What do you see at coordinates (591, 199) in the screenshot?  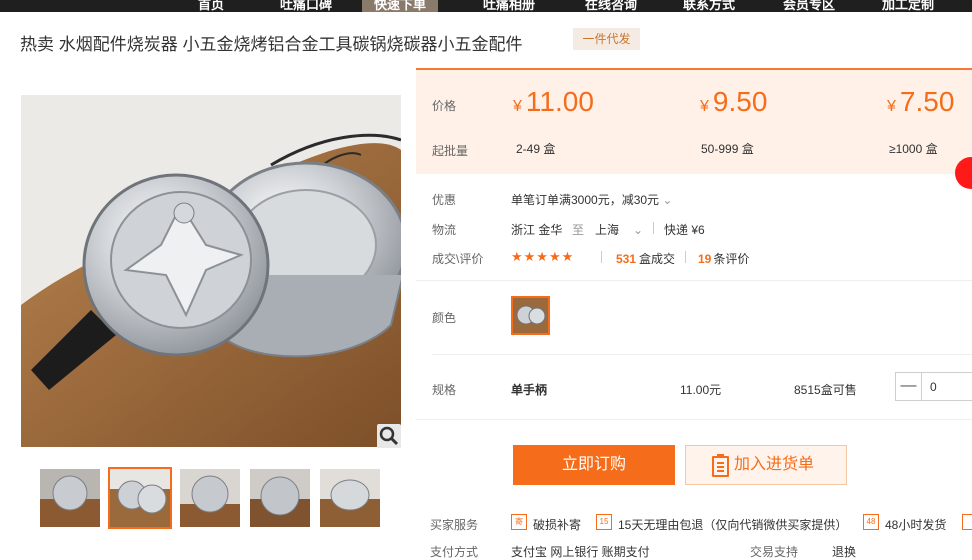 I see `promo-text: 单笔订单满3000元，减30元 ⌄` at bounding box center [591, 199].